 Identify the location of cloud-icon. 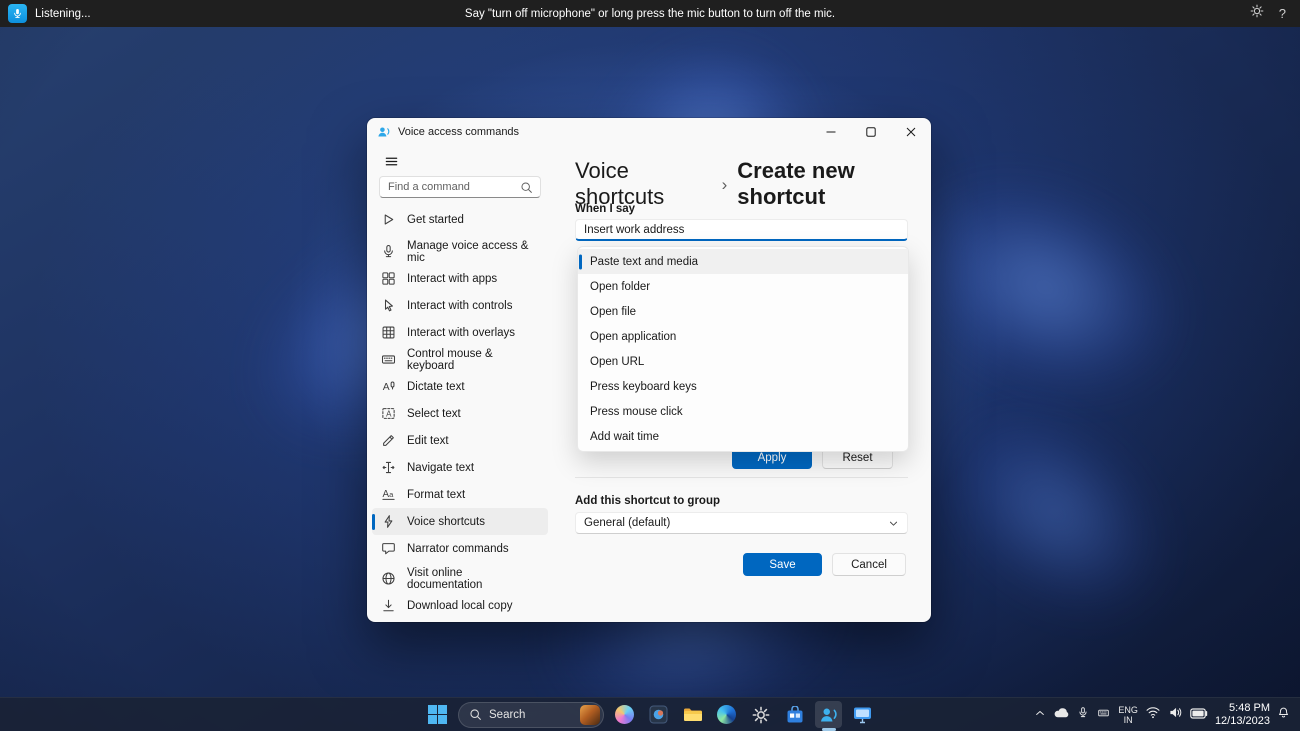
(1062, 712).